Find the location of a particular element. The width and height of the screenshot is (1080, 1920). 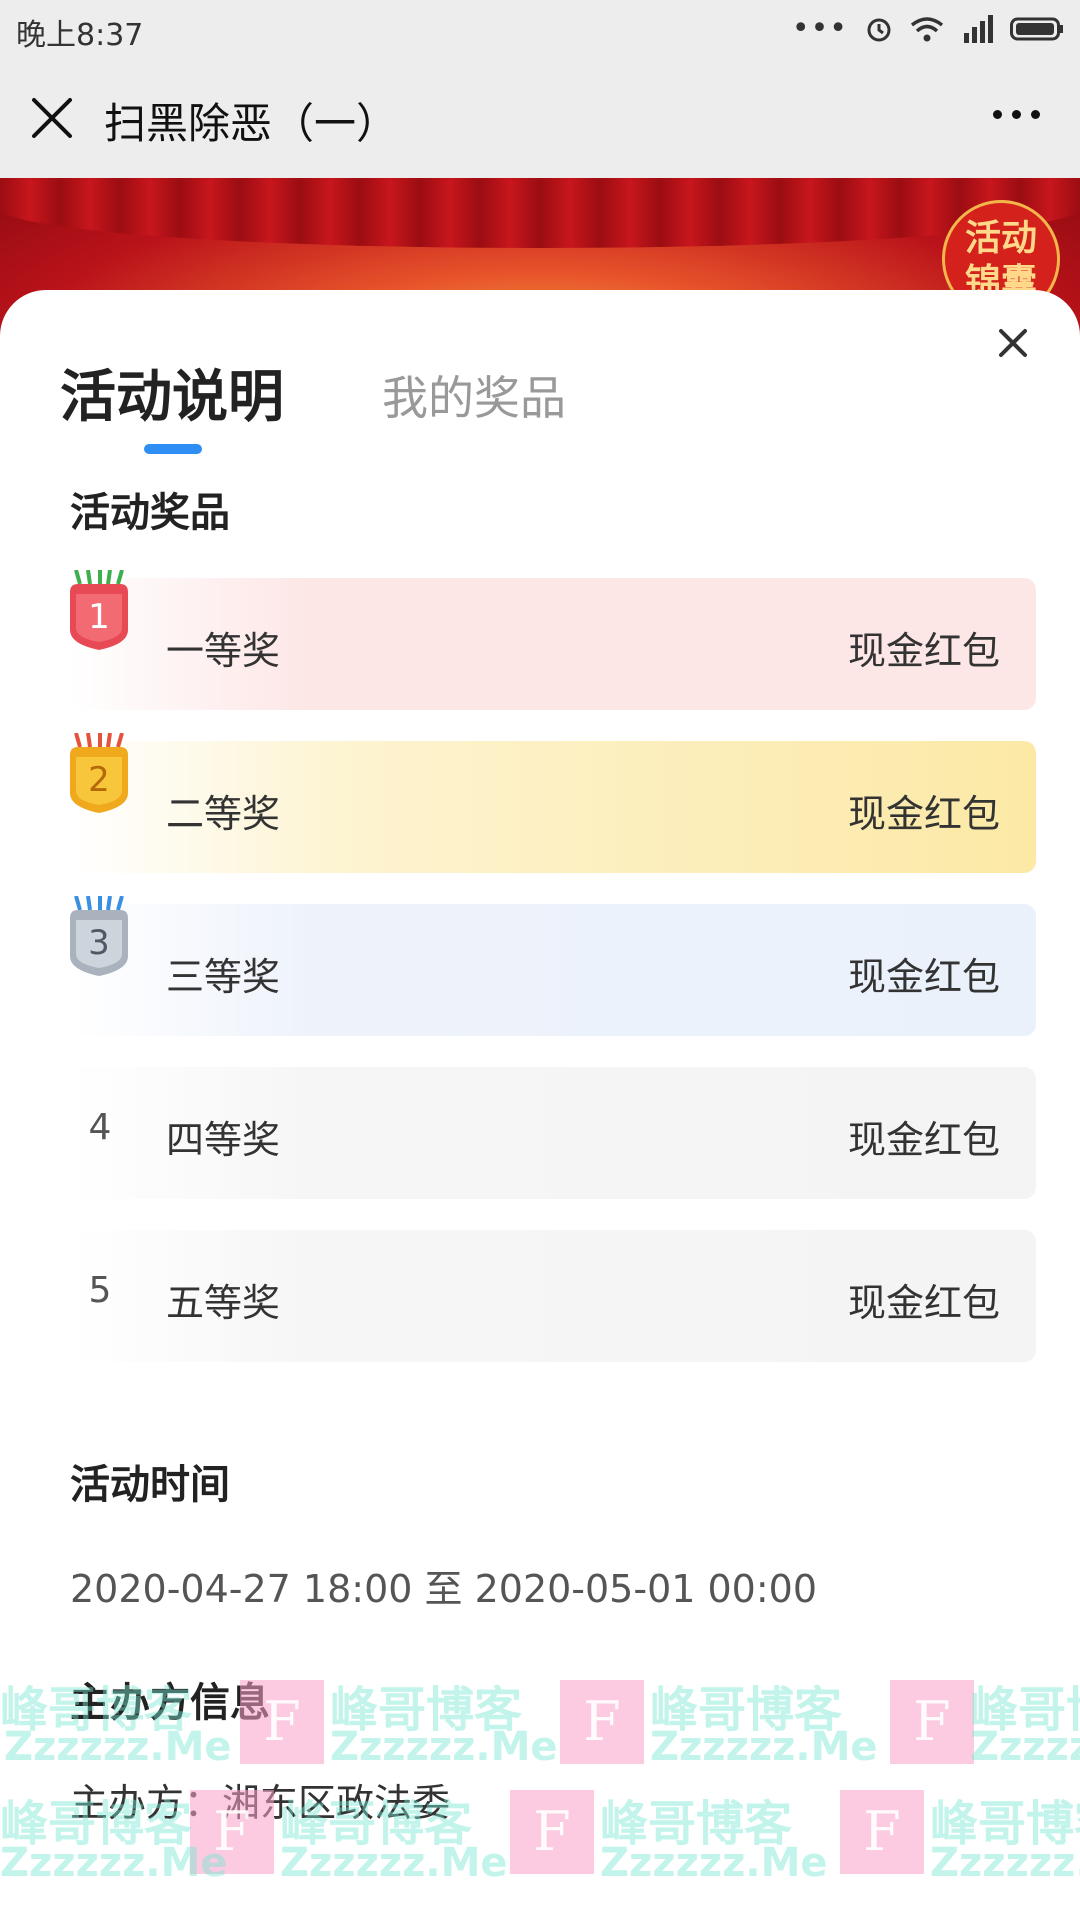

wifi-icon is located at coordinates (927, 29).